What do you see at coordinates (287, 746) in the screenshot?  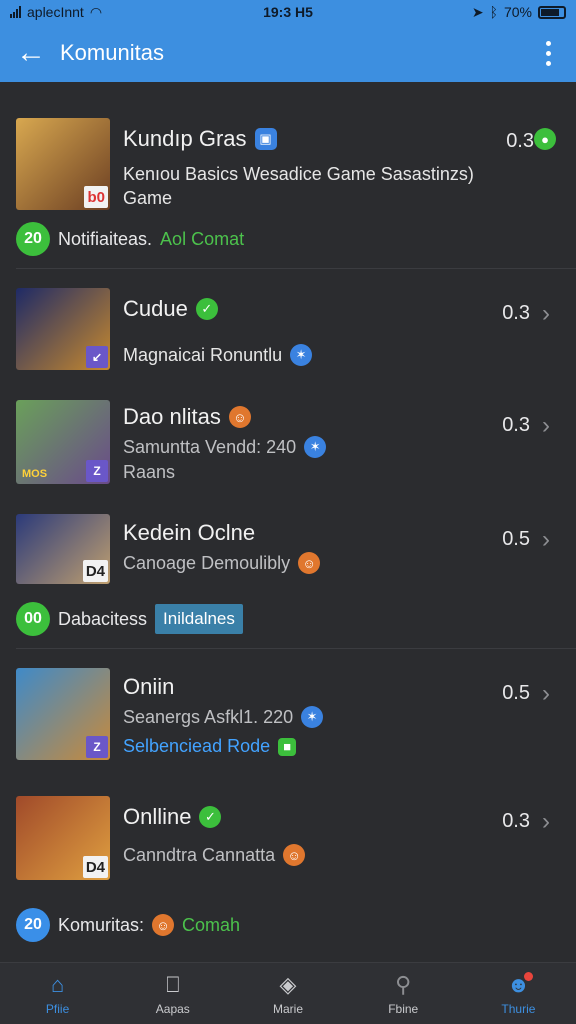 I see `game-controller-icon: ■` at bounding box center [287, 746].